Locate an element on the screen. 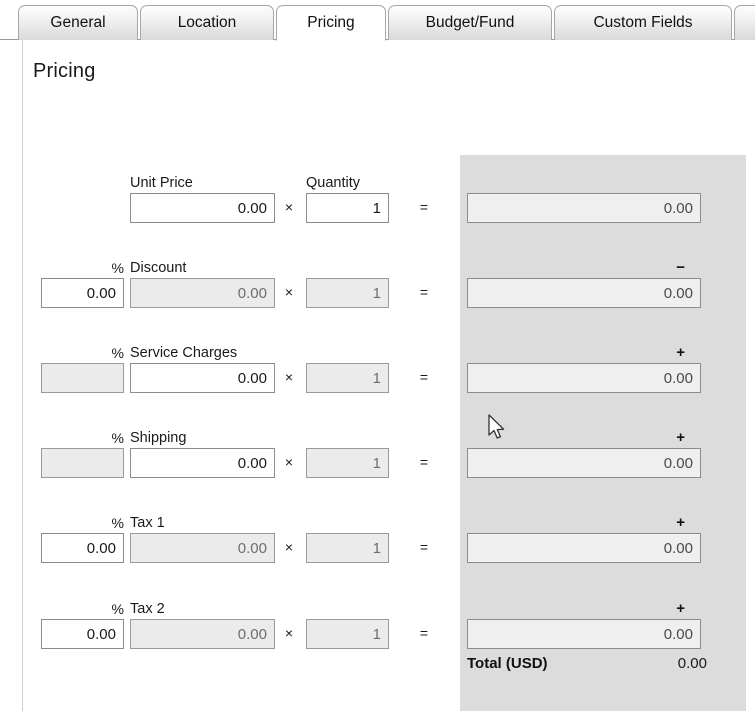 This screenshot has height=711, width=755. equals-operator-tax-1: = is located at coordinates (424, 547).